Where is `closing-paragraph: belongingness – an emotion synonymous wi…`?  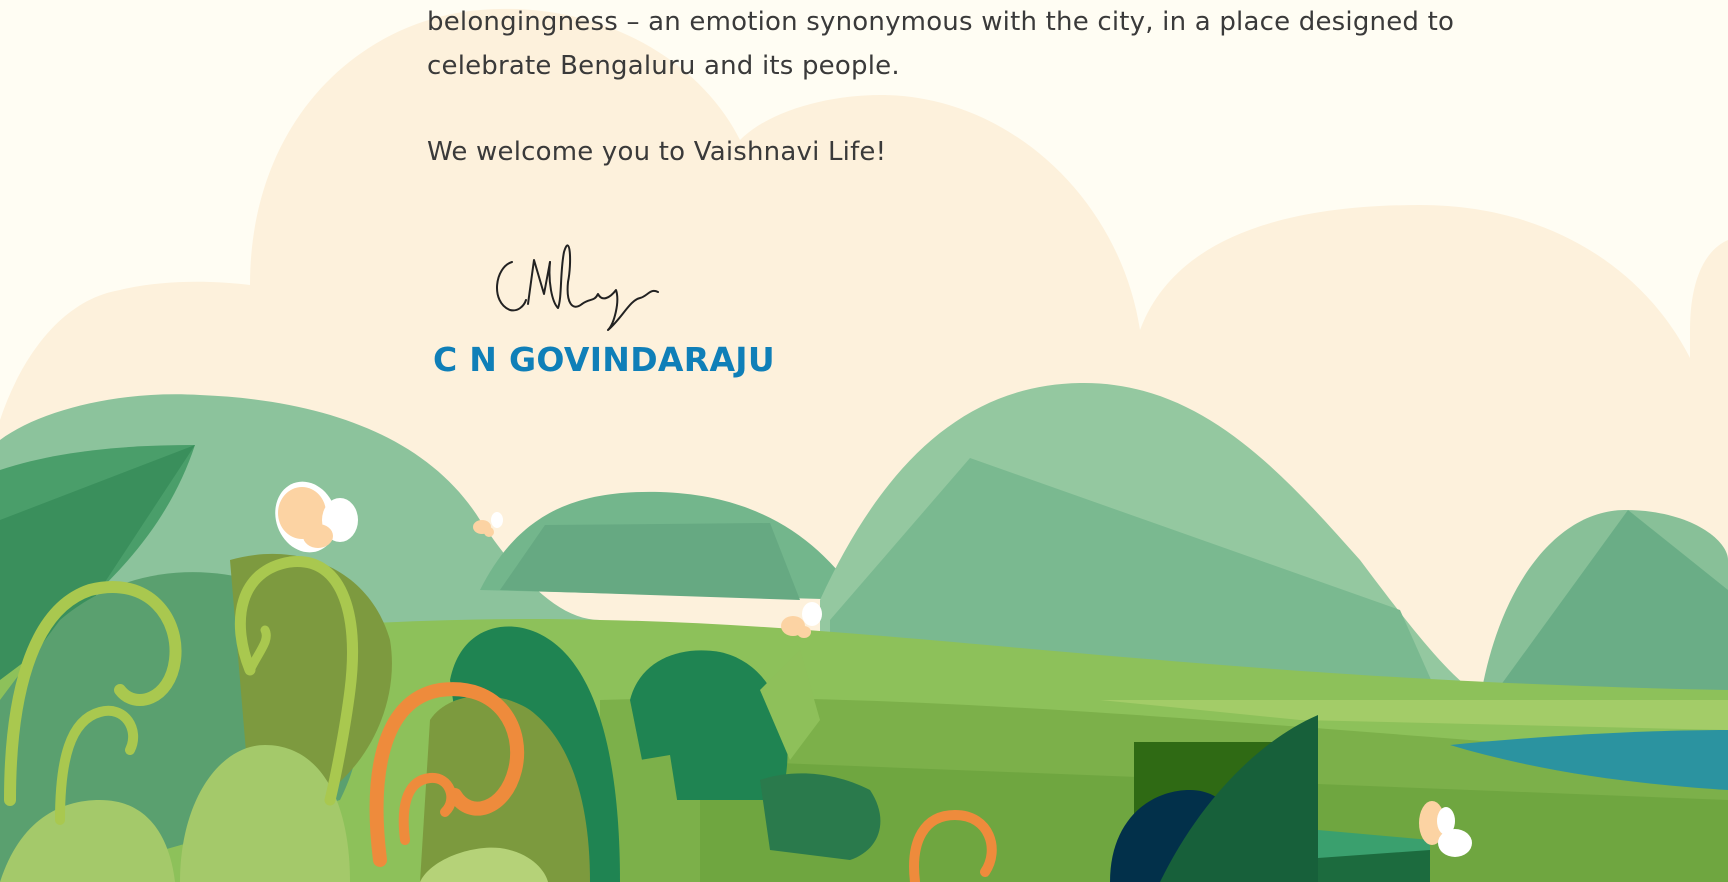 closing-paragraph: belongingness – an emotion synonymous wi… is located at coordinates (940, 44).